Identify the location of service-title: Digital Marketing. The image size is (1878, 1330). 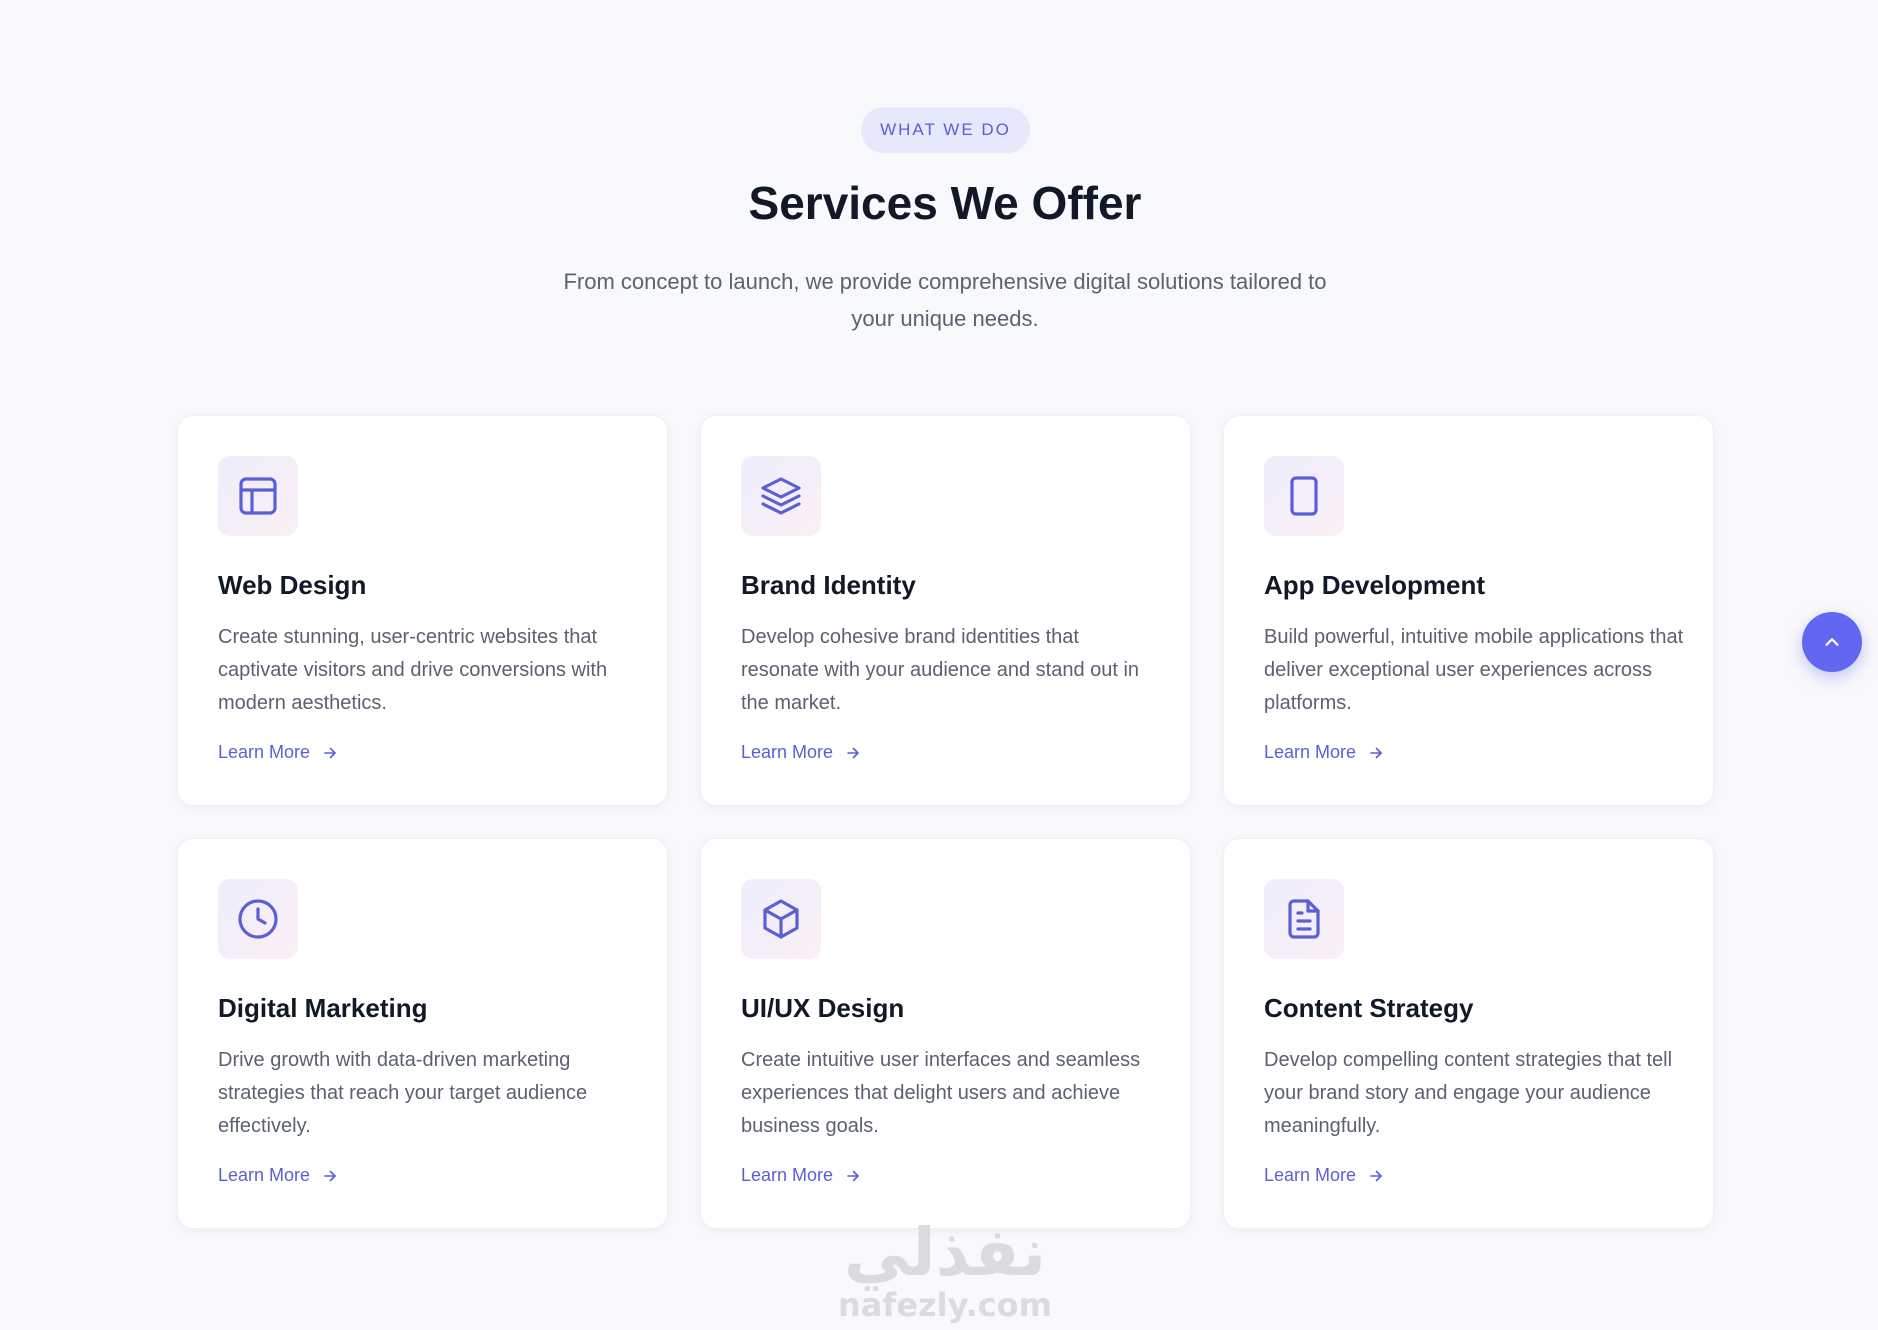
(323, 1008).